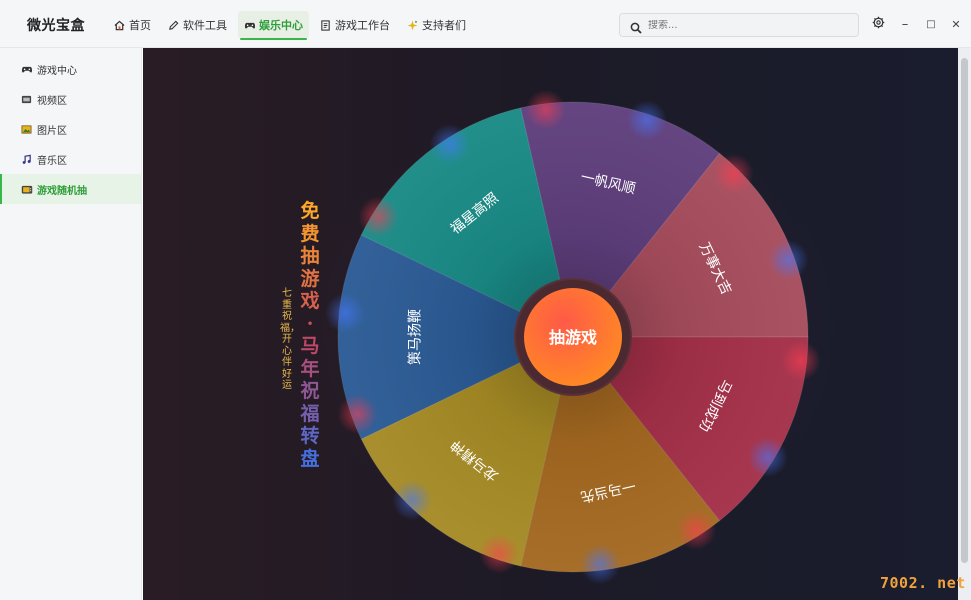 This screenshot has height=600, width=971. I want to click on maximize-button: □, so click(931, 24).